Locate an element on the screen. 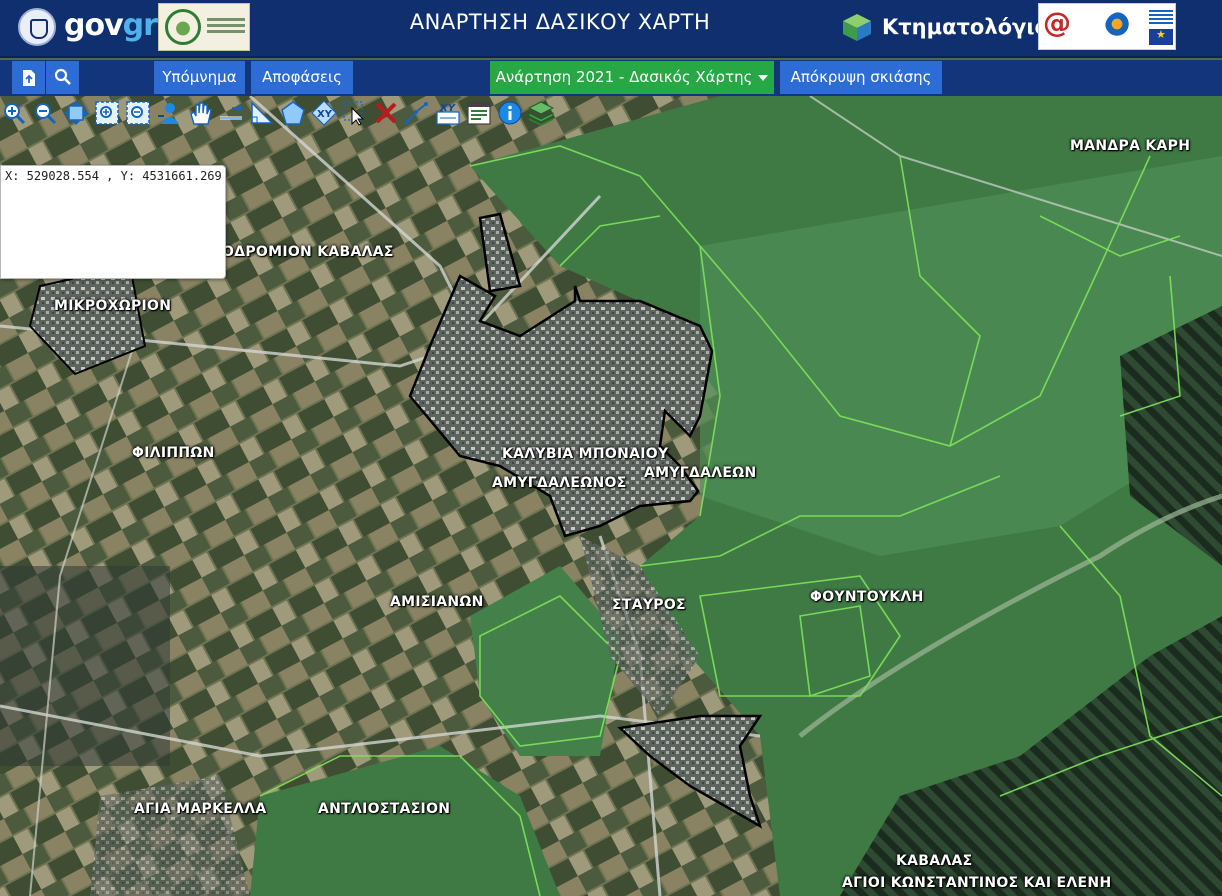 Image resolution: width=1222 pixels, height=896 pixels. xy-coordinates-icon: XY is located at coordinates (447, 113).